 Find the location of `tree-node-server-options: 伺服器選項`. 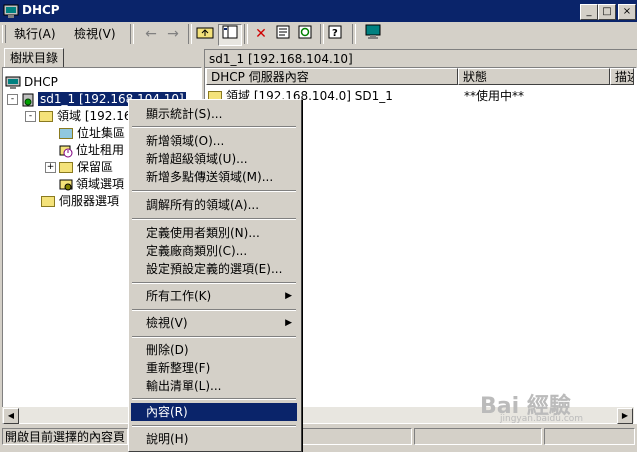

tree-node-server-options: 伺服器選項 is located at coordinates (80, 201).